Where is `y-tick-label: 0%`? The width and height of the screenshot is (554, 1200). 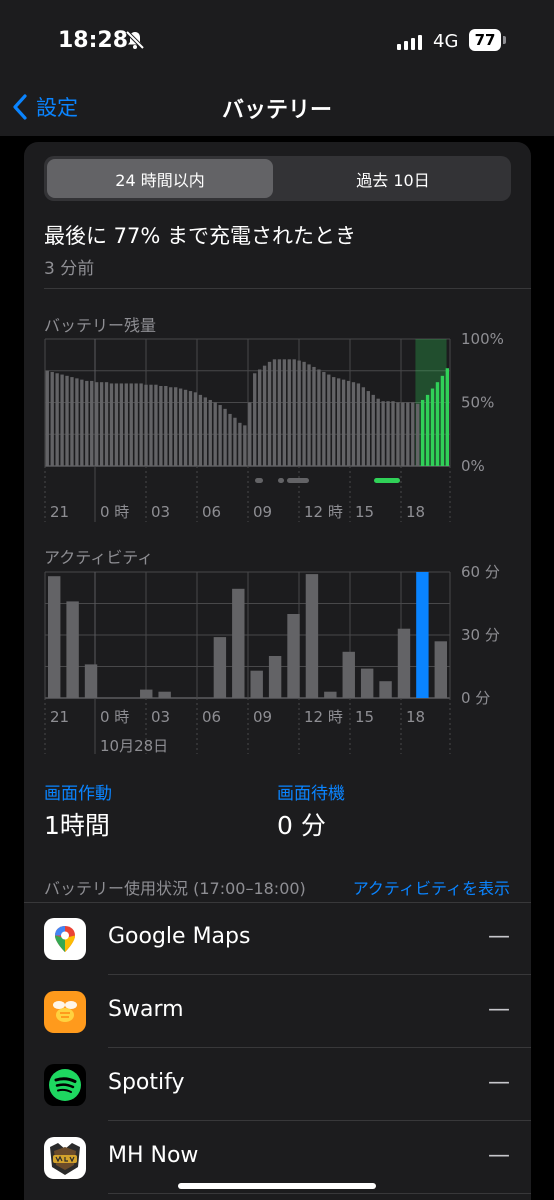
y-tick-label: 0% is located at coordinates (473, 466).